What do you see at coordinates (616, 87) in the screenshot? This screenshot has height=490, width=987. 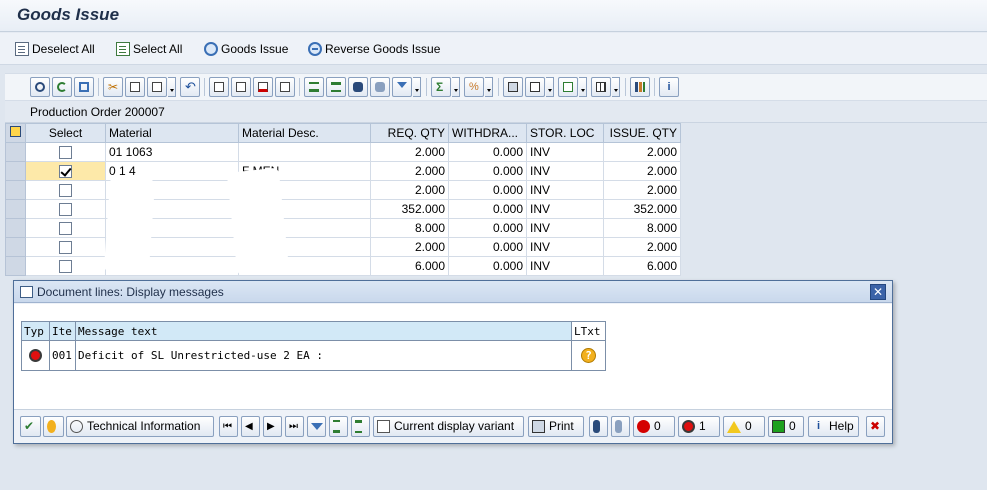 I see `layout-dropdown` at bounding box center [616, 87].